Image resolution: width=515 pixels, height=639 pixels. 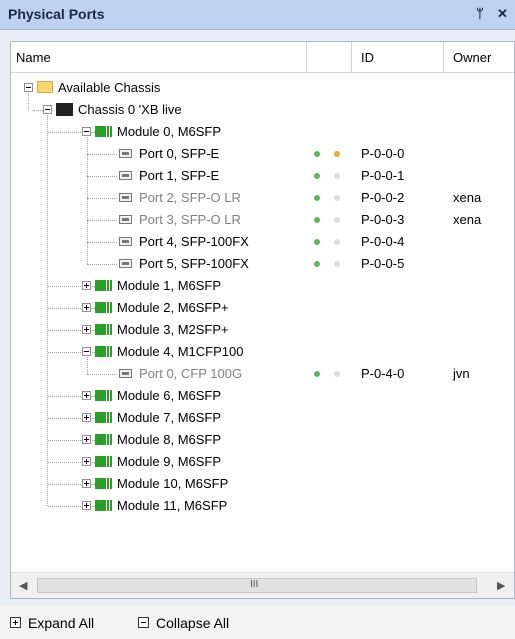 What do you see at coordinates (262, 506) in the screenshot?
I see `tree-node-module: Module 11, M6SFP` at bounding box center [262, 506].